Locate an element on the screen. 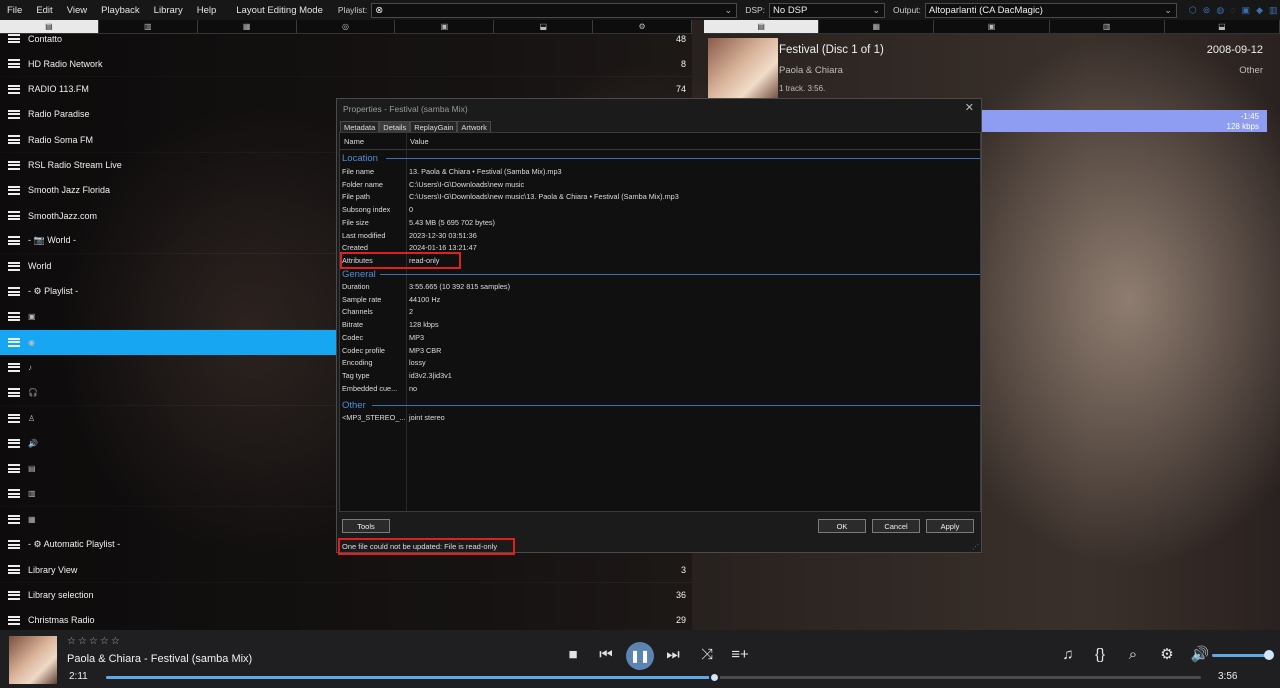 The width and height of the screenshot is (1280, 688). tools-button: Tools is located at coordinates (366, 526).